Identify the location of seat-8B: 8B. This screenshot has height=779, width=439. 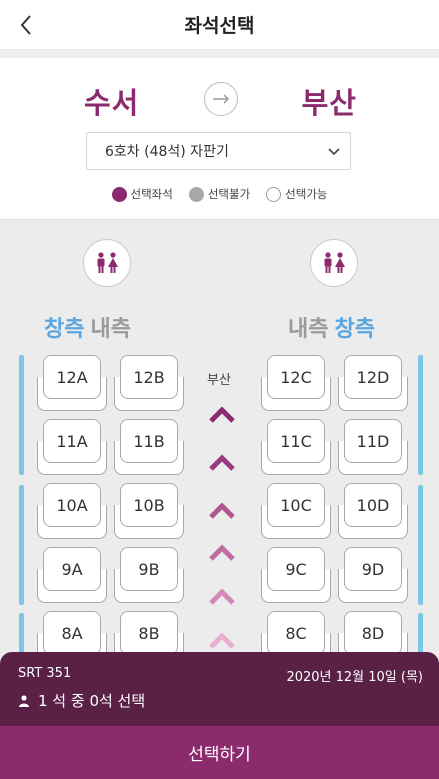
(149, 632).